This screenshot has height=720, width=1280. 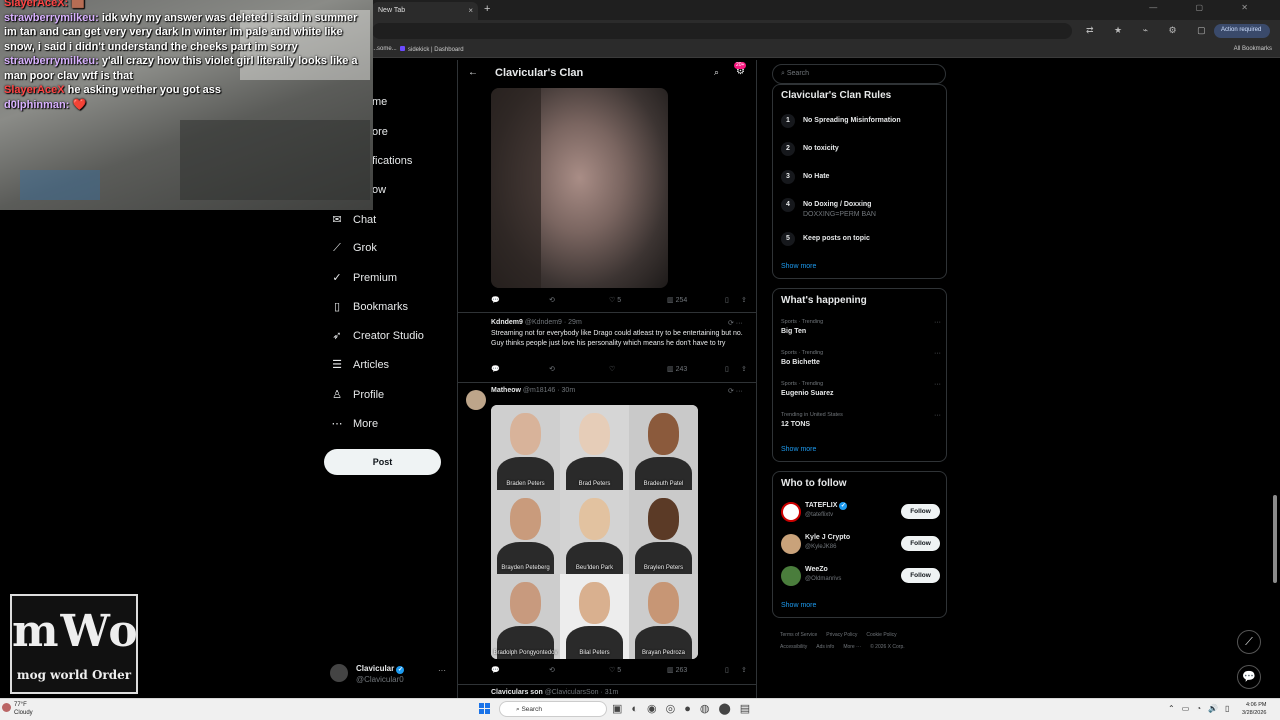 What do you see at coordinates (722, 31) in the screenshot?
I see `address-field` at bounding box center [722, 31].